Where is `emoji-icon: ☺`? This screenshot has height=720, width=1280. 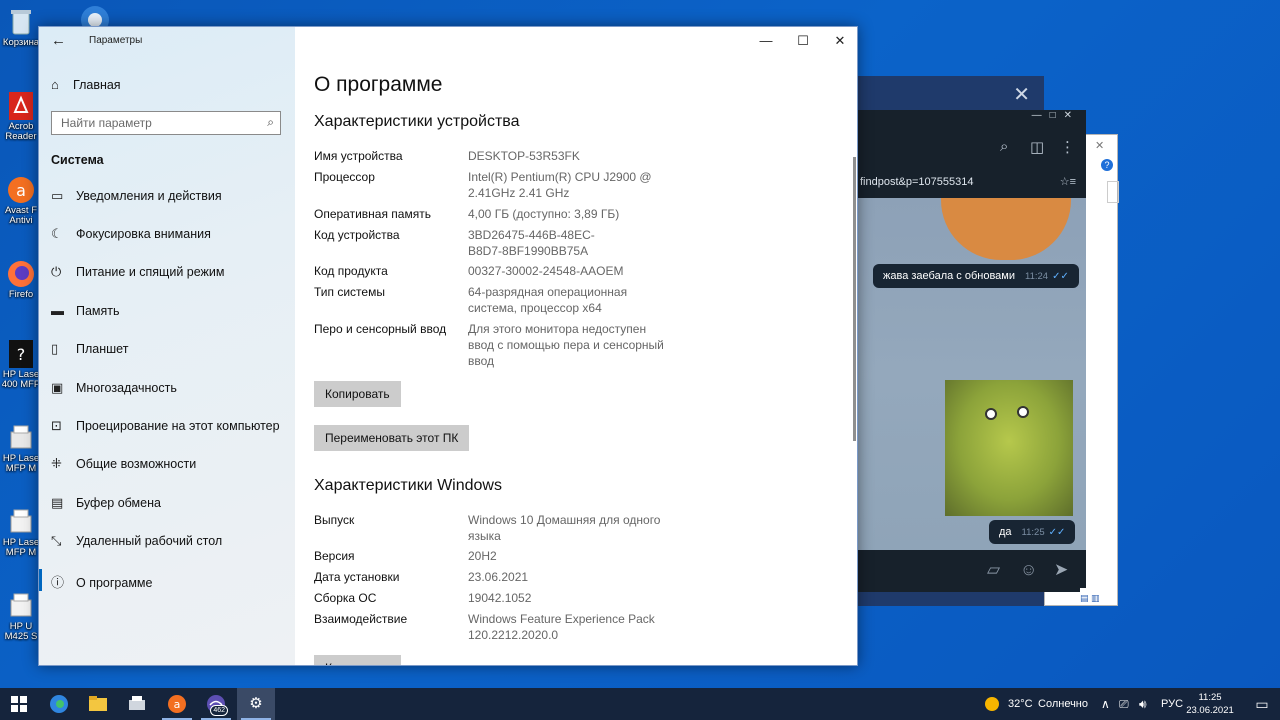 emoji-icon: ☺ is located at coordinates (1028, 570).